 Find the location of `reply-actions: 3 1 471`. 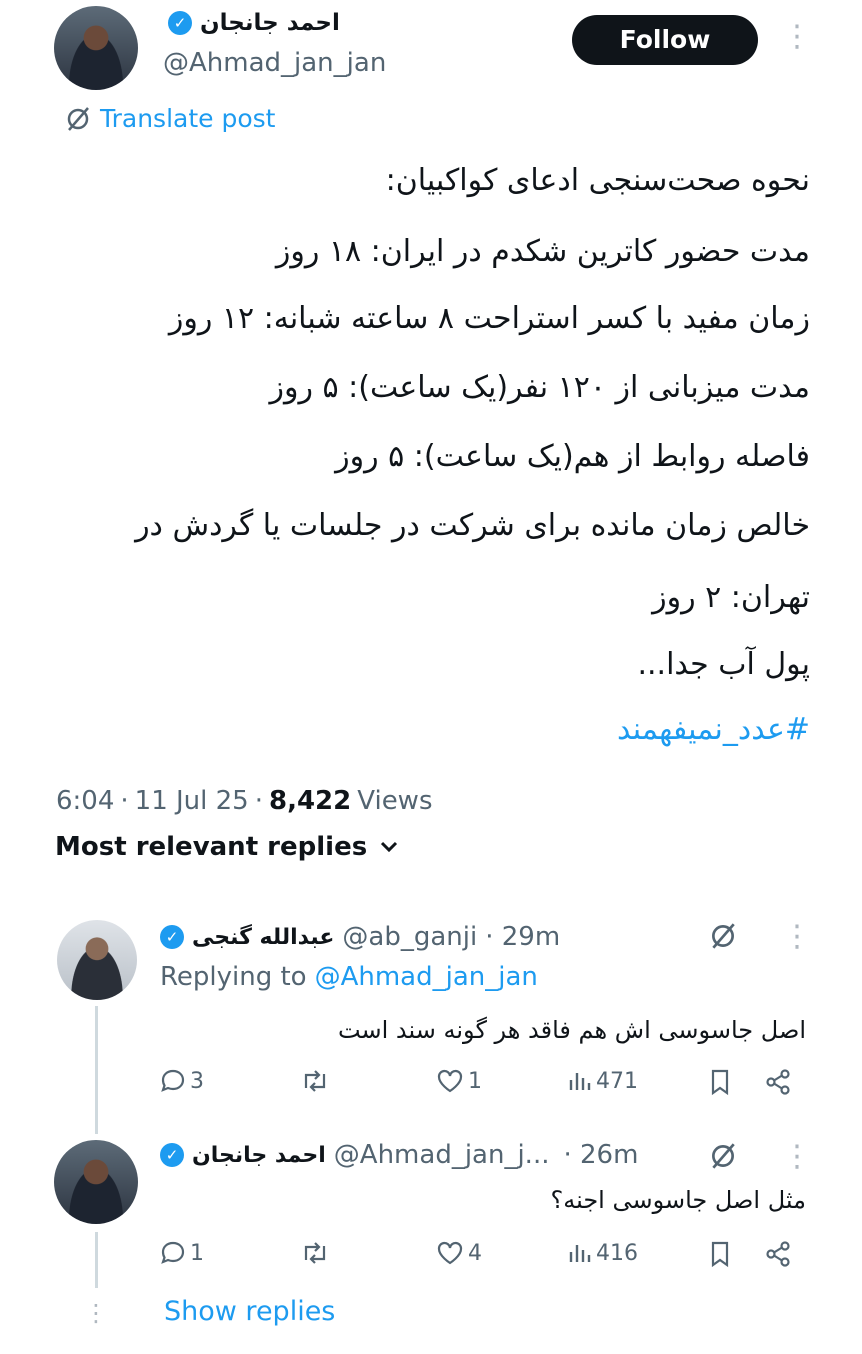

reply-actions: 3 1 471 is located at coordinates (480, 1084).